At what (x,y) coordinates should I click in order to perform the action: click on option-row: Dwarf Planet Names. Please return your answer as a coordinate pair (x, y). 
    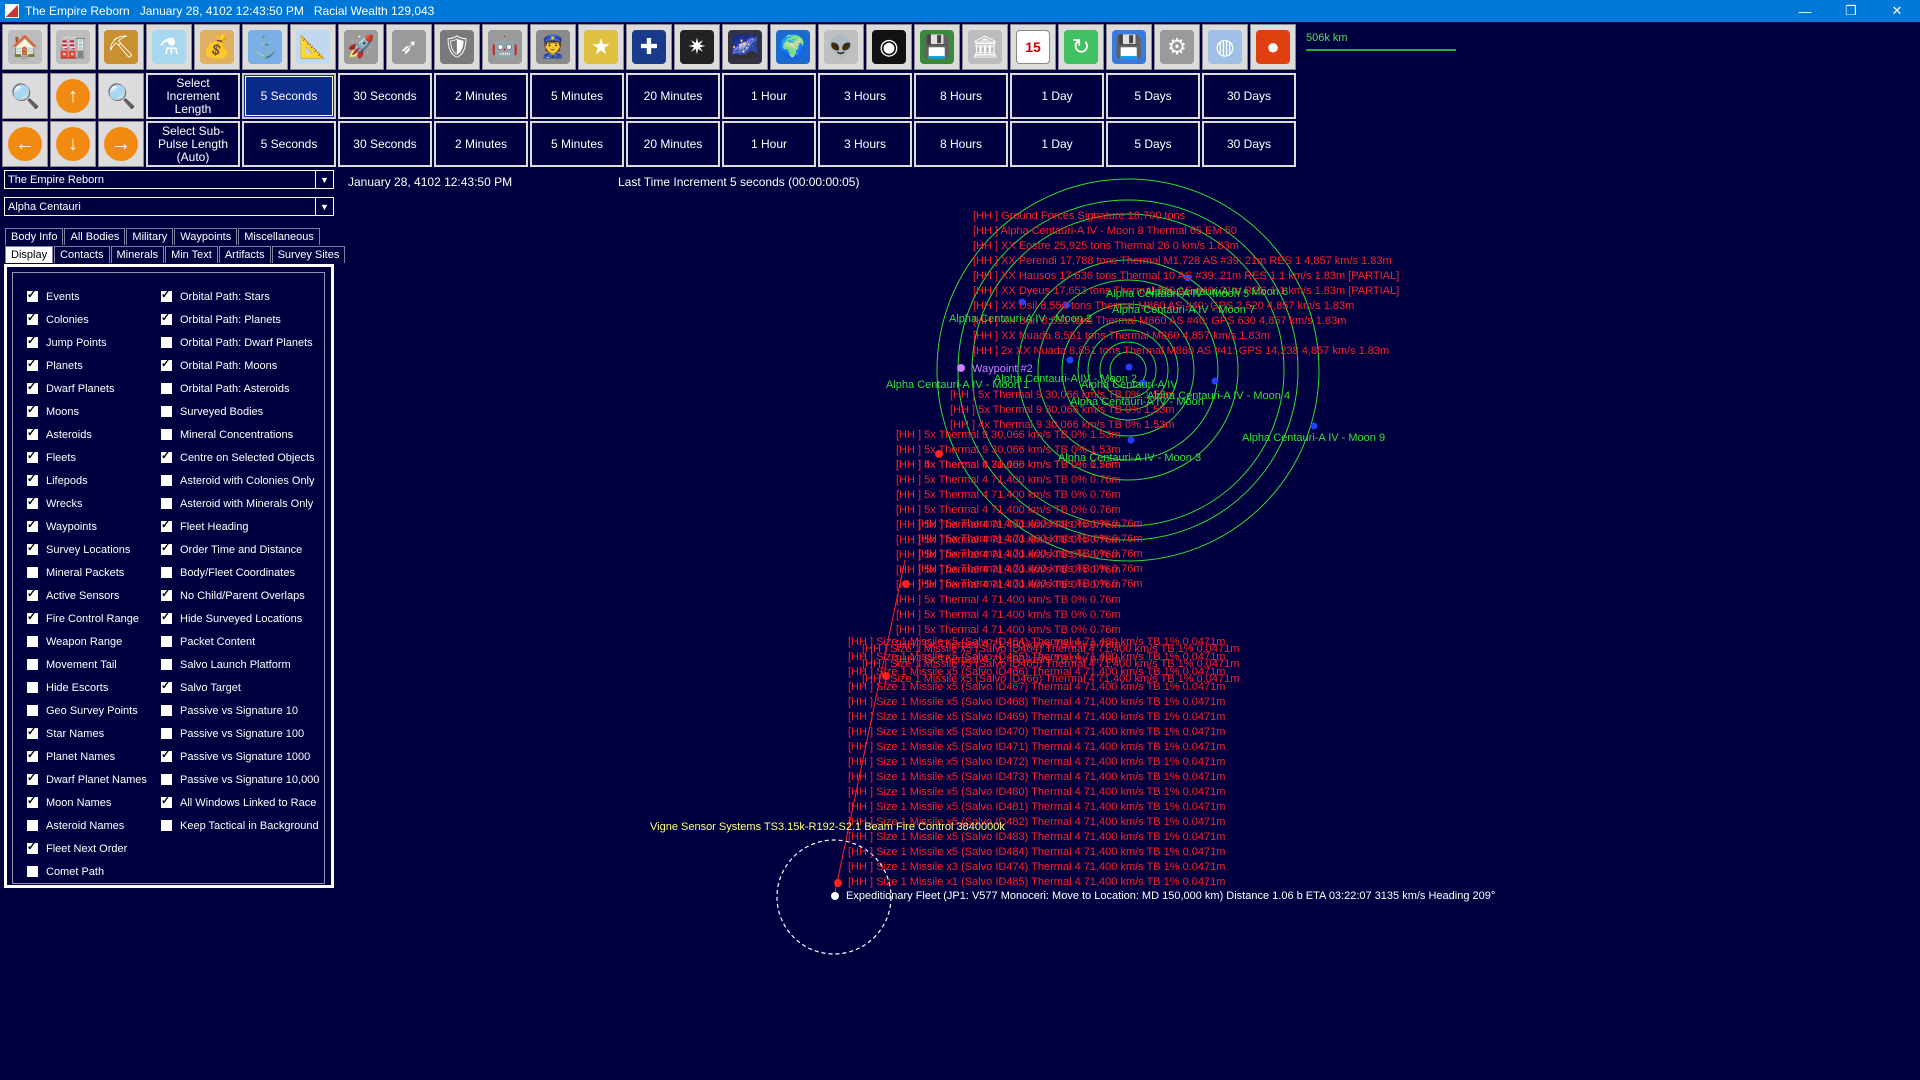
    Looking at the image, I should click on (87, 779).